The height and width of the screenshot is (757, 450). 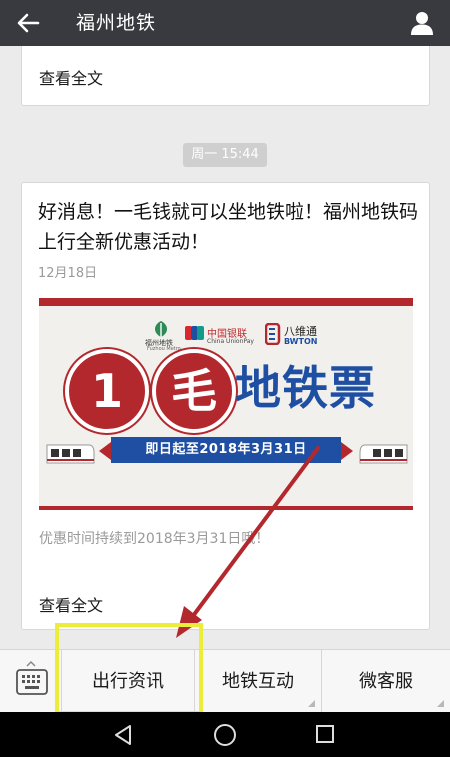 What do you see at coordinates (194, 333) in the screenshot?
I see `unionpay-card-icon` at bounding box center [194, 333].